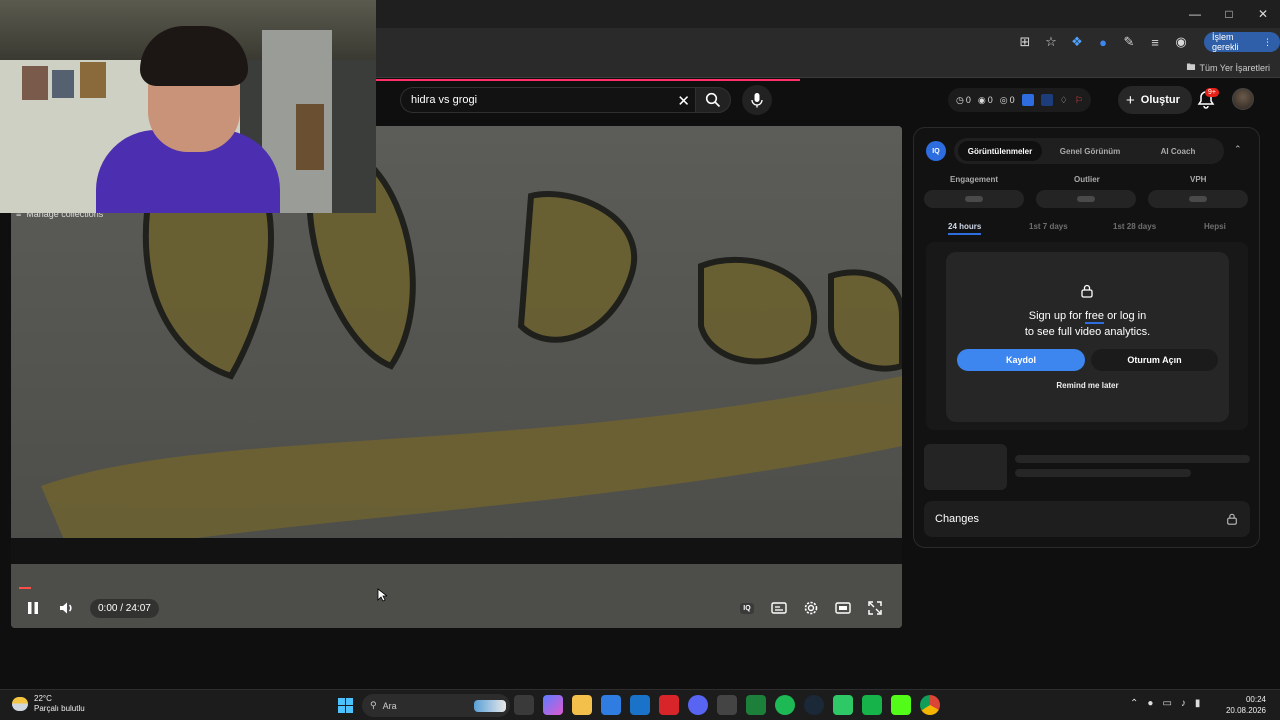  What do you see at coordinates (1079, 100) in the screenshot?
I see `alert-icon: ⚐` at bounding box center [1079, 100].